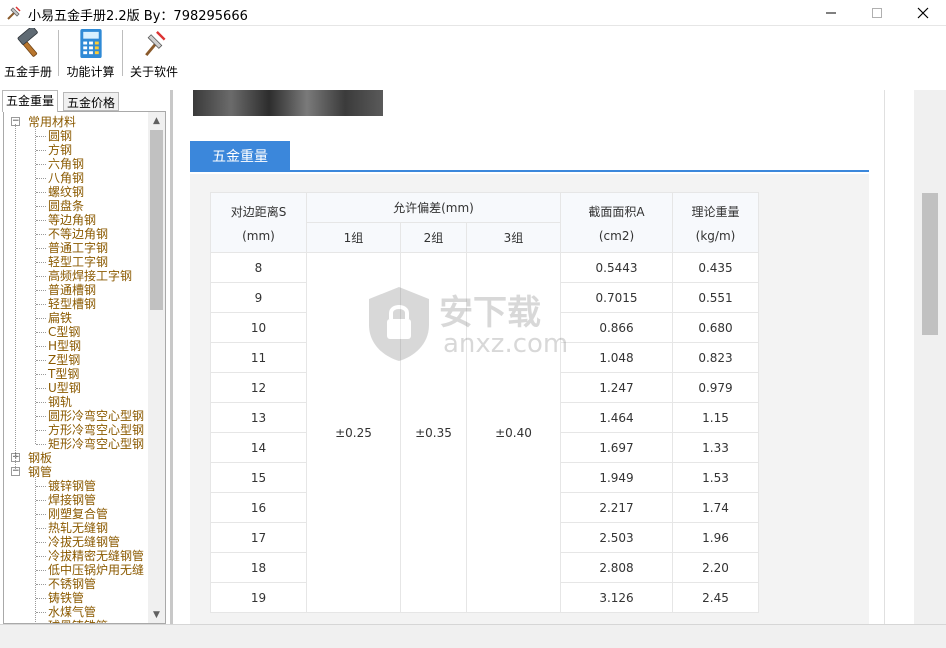 Image resolution: width=946 pixels, height=648 pixels. I want to click on tree-item: 八角钢, so click(74, 178).